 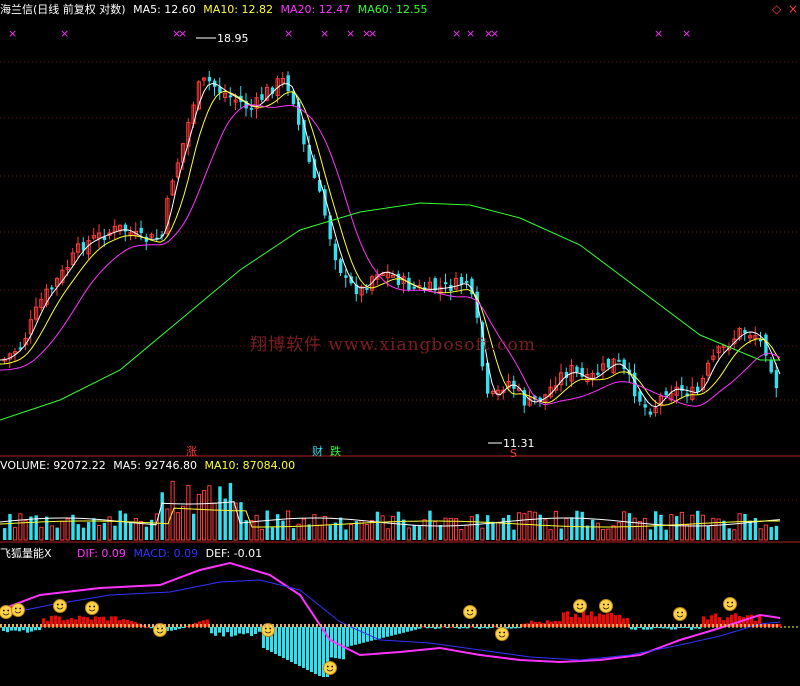 I want to click on diamond-icon: ◇, so click(x=776, y=9).